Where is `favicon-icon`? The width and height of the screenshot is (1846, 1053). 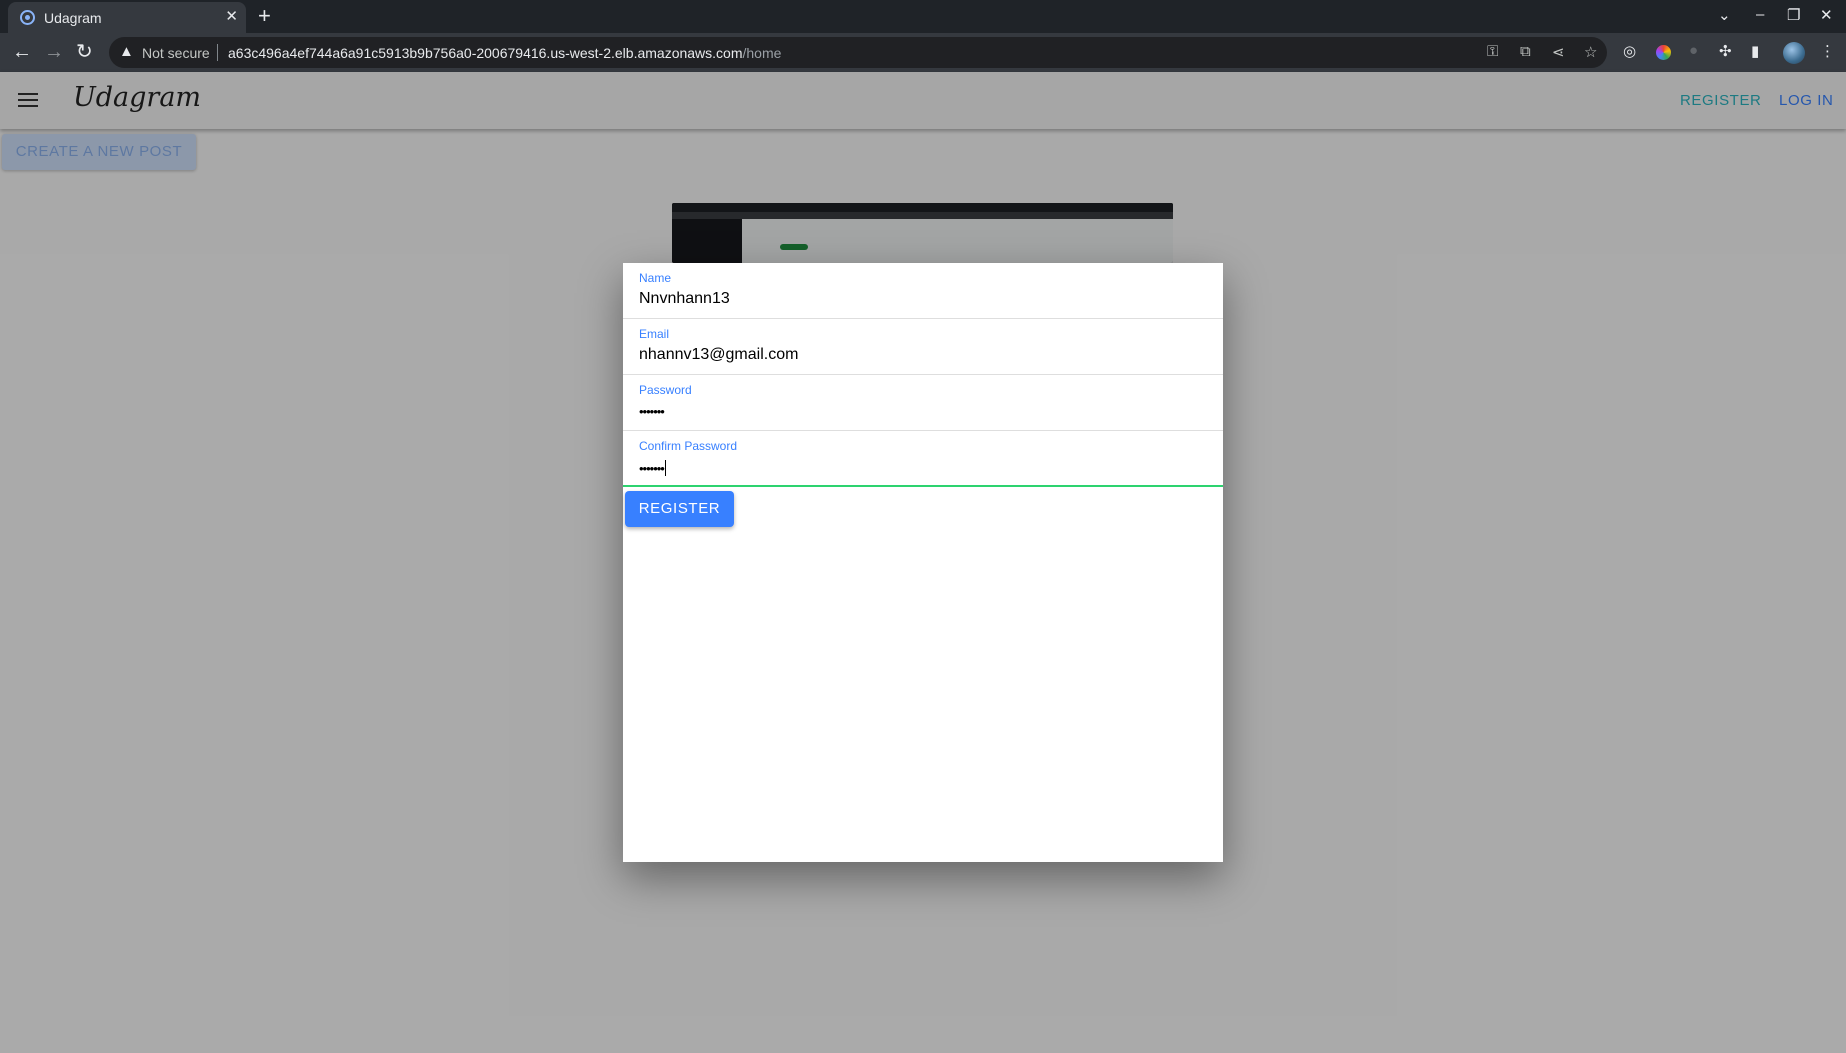
favicon-icon is located at coordinates (27, 17).